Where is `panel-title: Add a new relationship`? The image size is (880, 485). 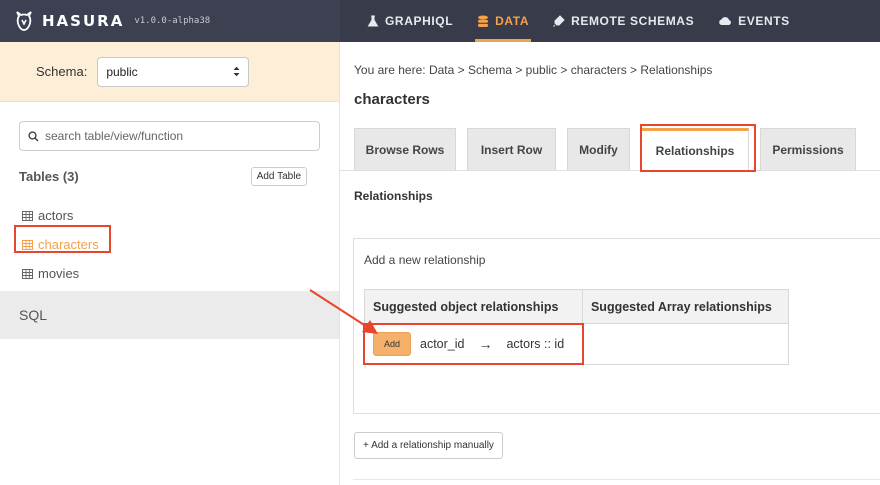
panel-title: Add a new relationship is located at coordinates (425, 260).